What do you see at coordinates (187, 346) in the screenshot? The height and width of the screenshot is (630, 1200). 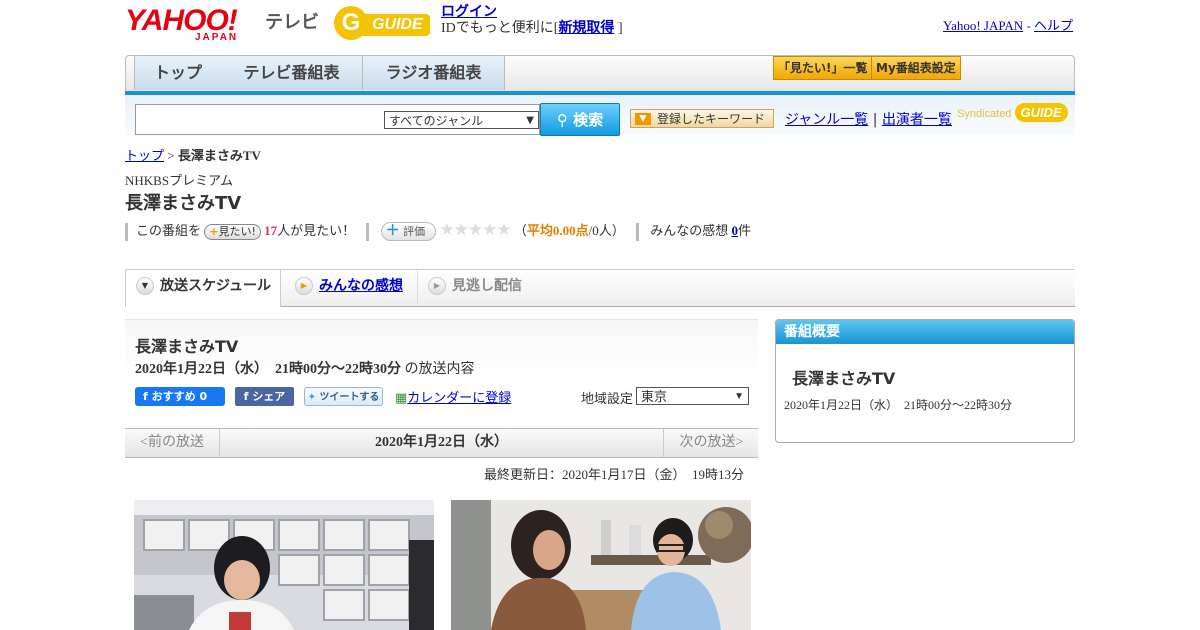 I see `schedule-title: 長澤まさみTV` at bounding box center [187, 346].